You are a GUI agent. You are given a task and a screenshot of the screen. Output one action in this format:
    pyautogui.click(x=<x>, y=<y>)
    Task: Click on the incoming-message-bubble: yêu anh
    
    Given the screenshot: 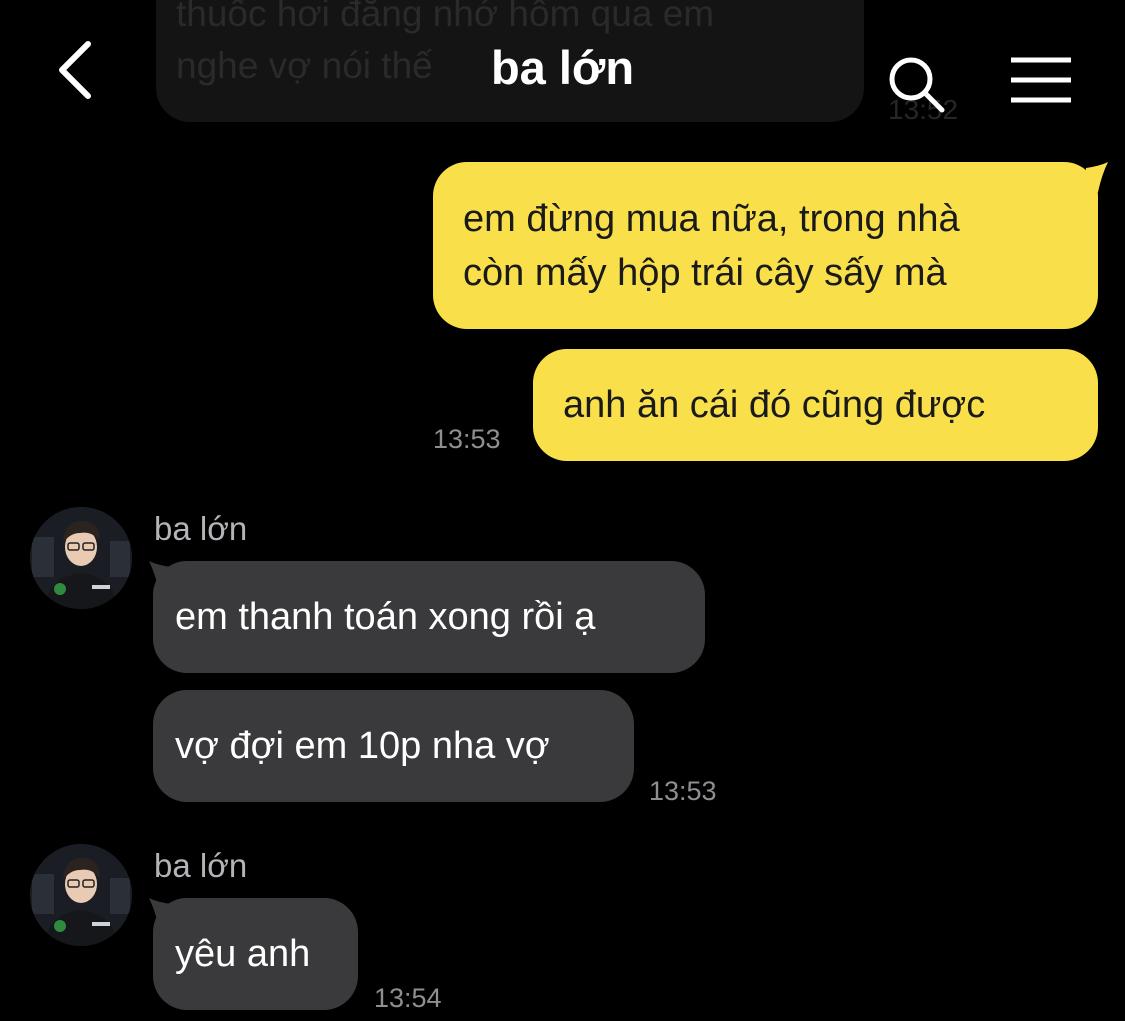 What is the action you would take?
    pyautogui.click(x=255, y=954)
    